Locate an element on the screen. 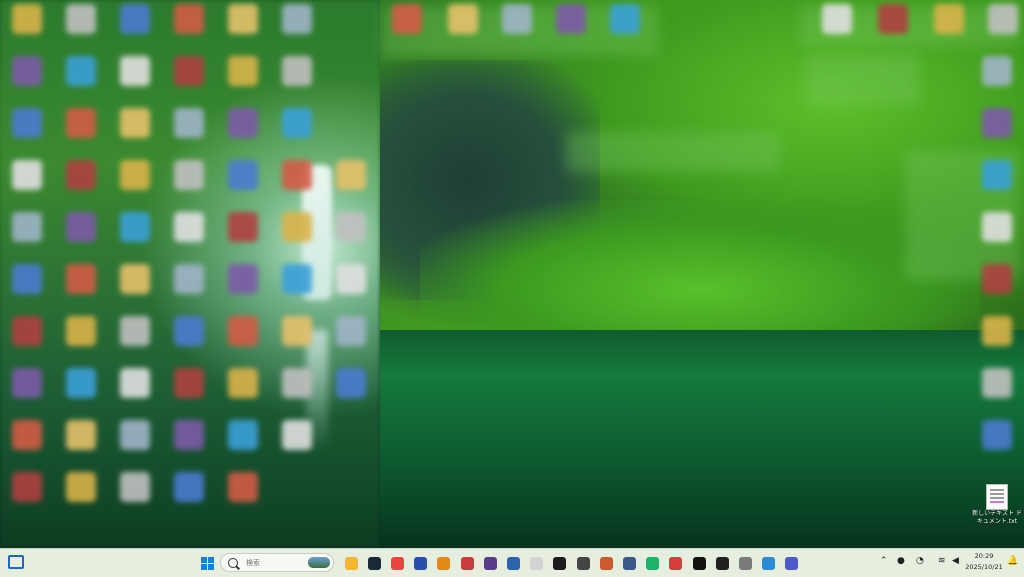 This screenshot has height=577, width=1024. chevron-up-icon: ⌃ is located at coordinates (884, 561).